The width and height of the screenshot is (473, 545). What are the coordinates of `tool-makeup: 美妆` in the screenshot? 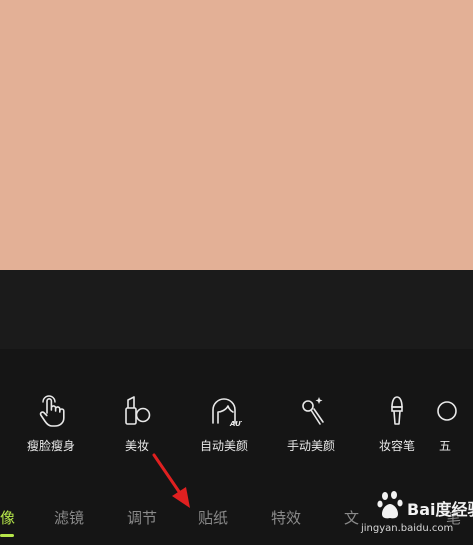 It's located at (137, 423).